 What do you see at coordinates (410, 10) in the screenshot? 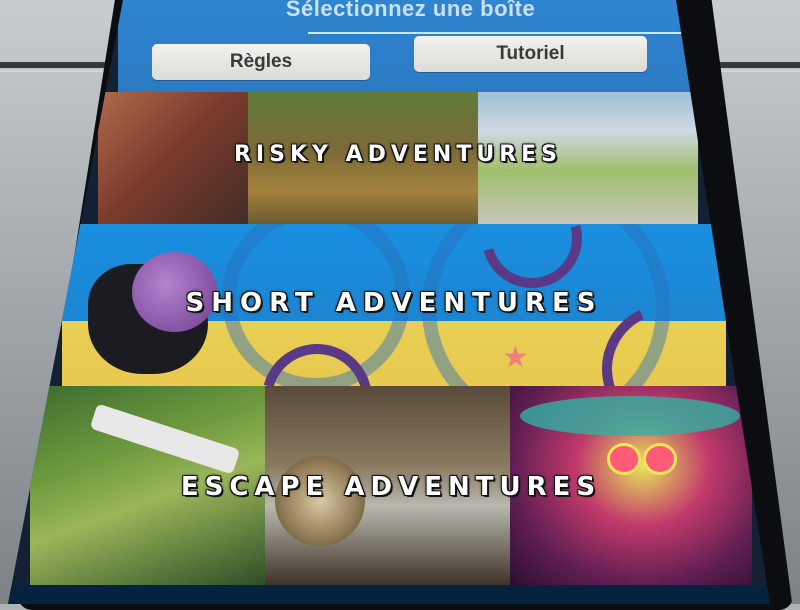
I see `header-title: Sélectionnez une boîte` at bounding box center [410, 10].